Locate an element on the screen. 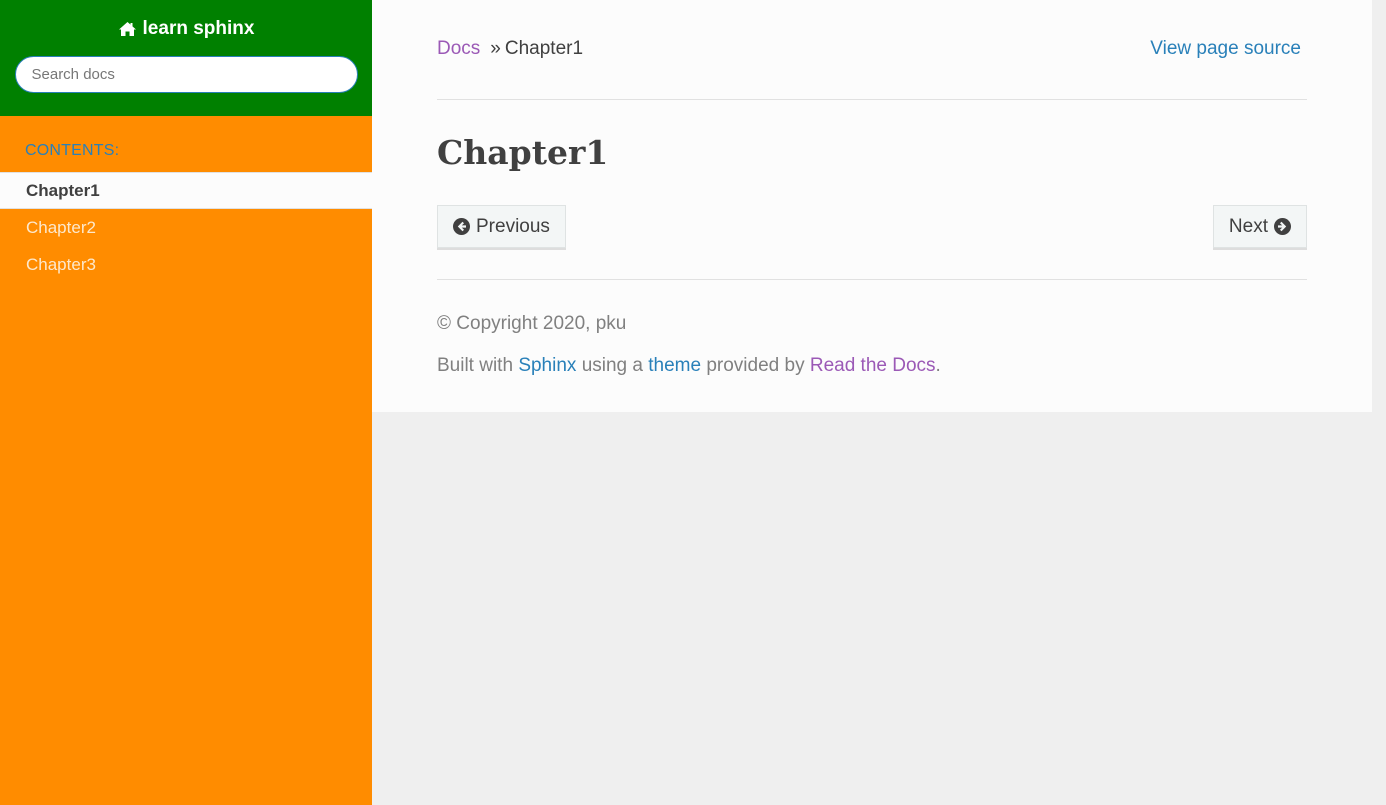 The height and width of the screenshot is (805, 1386). search-input is located at coordinates (186, 74).